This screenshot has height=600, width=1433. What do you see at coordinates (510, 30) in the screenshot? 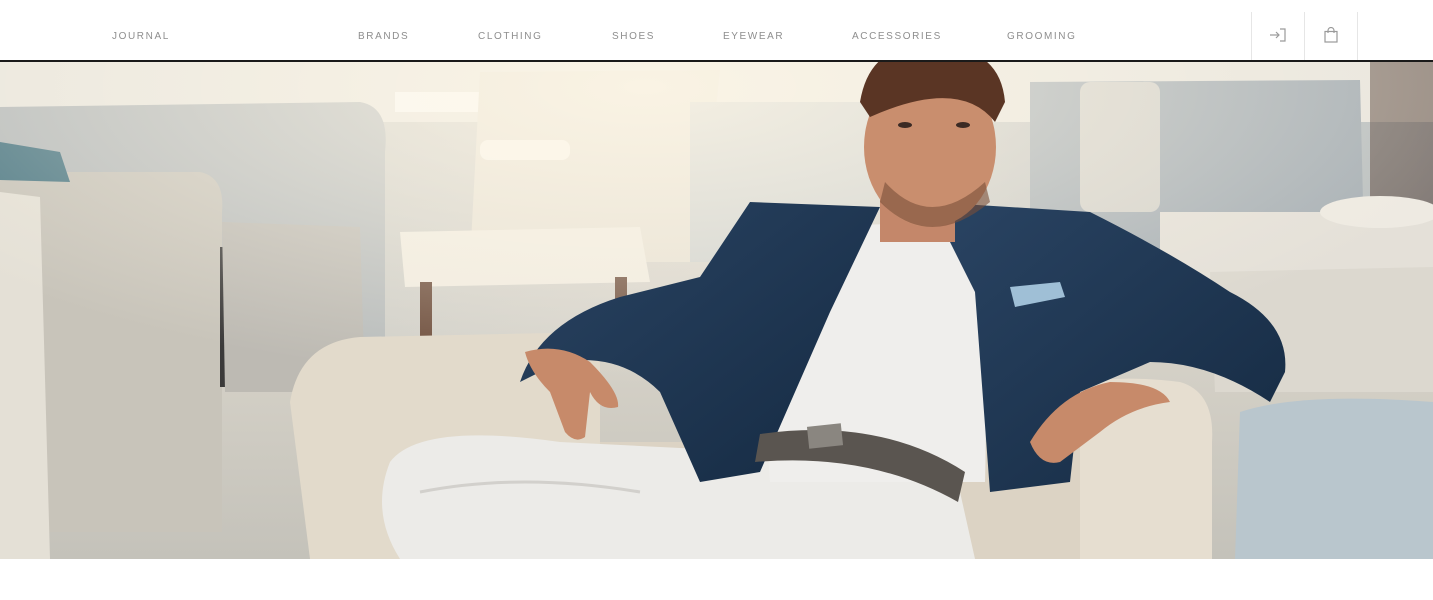
I see `nav-link-clothing: CLOTHING` at bounding box center [510, 30].